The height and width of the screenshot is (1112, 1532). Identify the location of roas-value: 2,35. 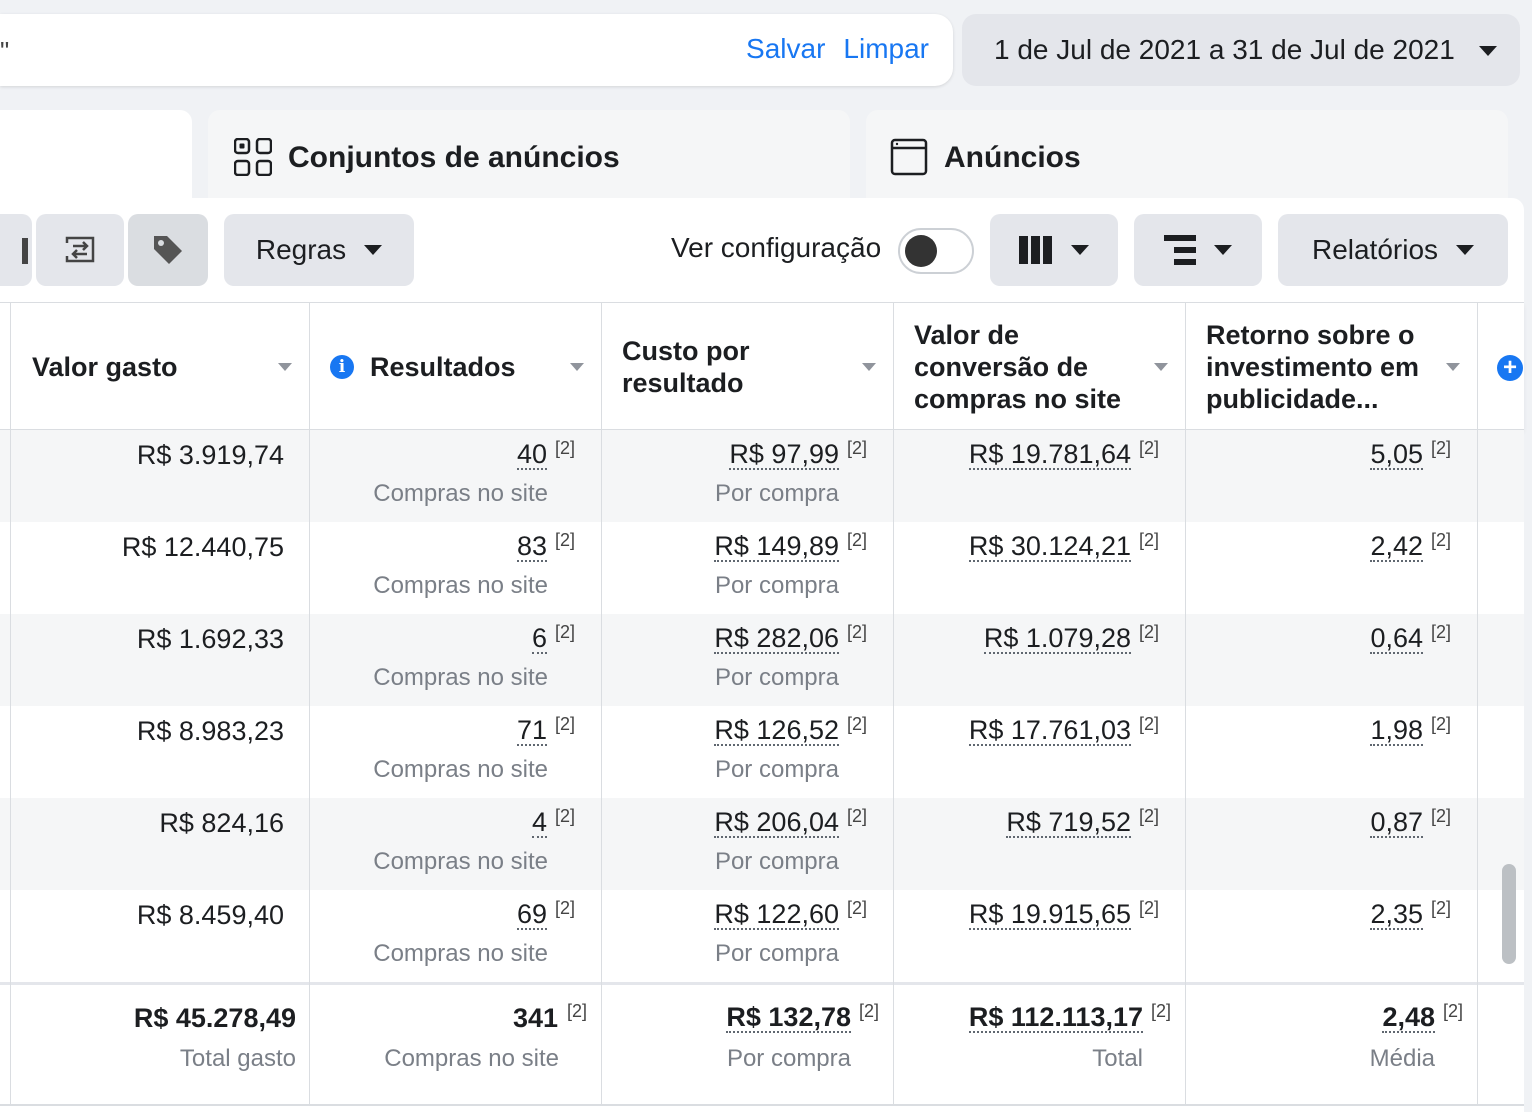
(1396, 915).